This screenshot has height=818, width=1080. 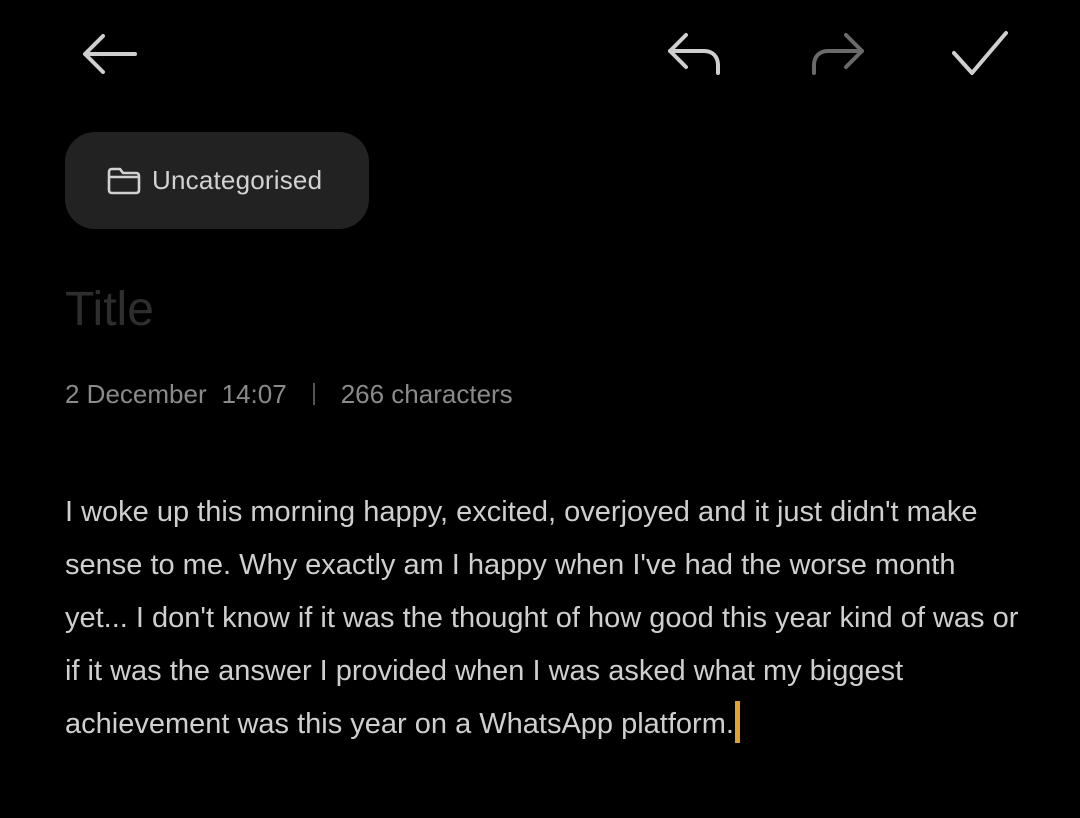 I want to click on text-cursor, so click(x=737, y=722).